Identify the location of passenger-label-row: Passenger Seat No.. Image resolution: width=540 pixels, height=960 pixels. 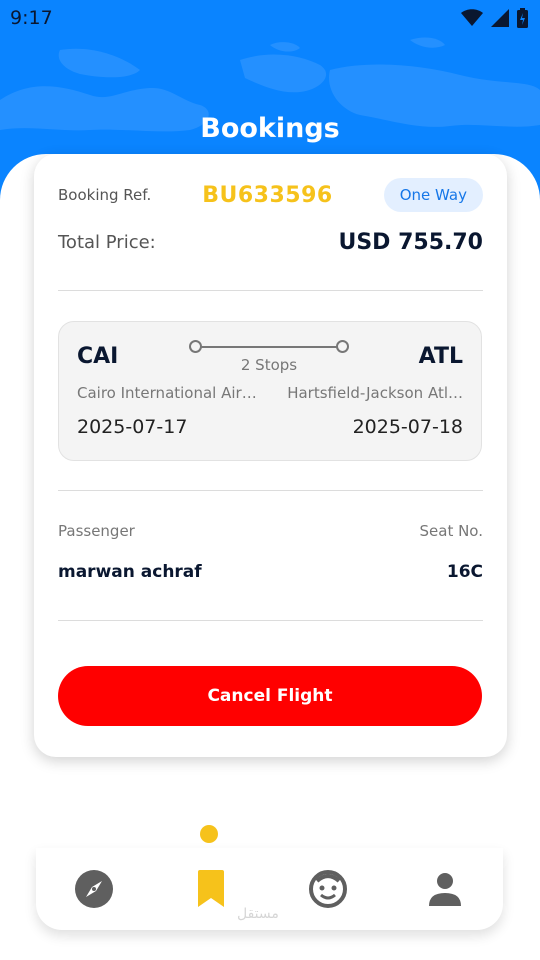
(270, 531).